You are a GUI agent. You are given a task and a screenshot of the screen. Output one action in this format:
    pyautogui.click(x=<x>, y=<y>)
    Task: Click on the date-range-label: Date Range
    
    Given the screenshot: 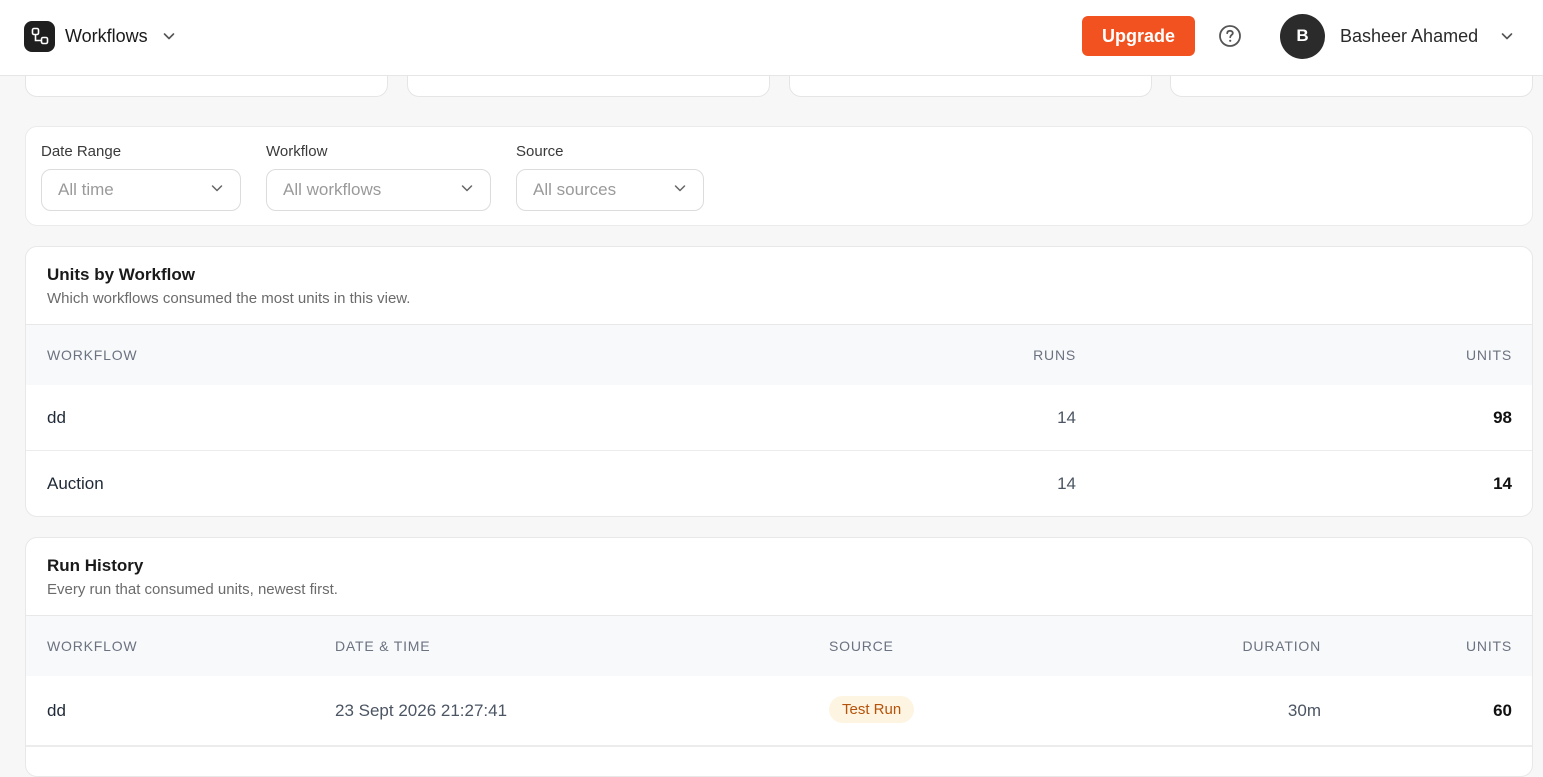 What is the action you would take?
    pyautogui.click(x=81, y=151)
    